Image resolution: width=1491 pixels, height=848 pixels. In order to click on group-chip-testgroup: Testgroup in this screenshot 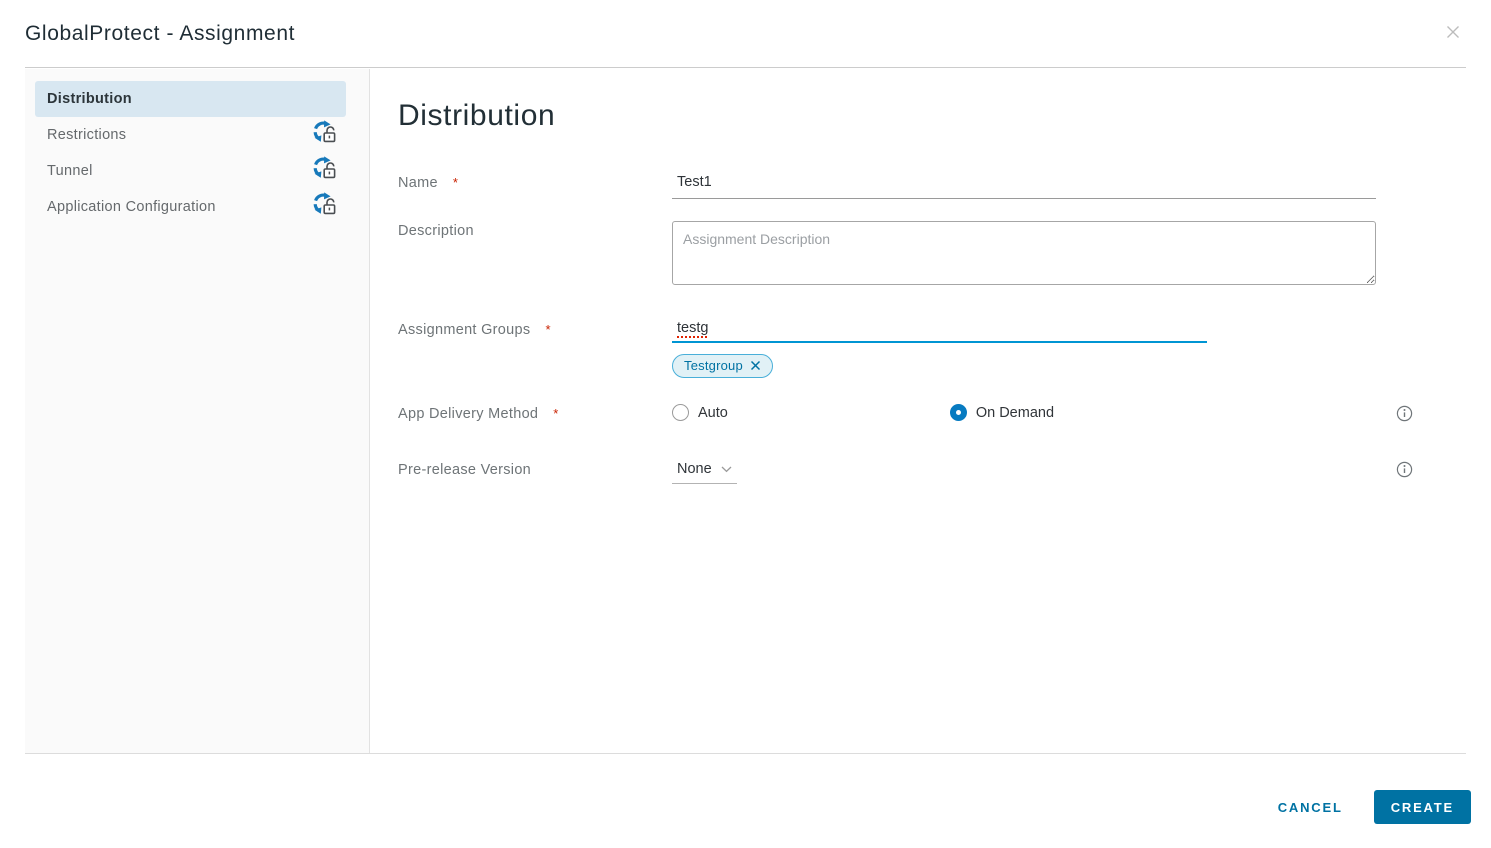, I will do `click(722, 366)`.